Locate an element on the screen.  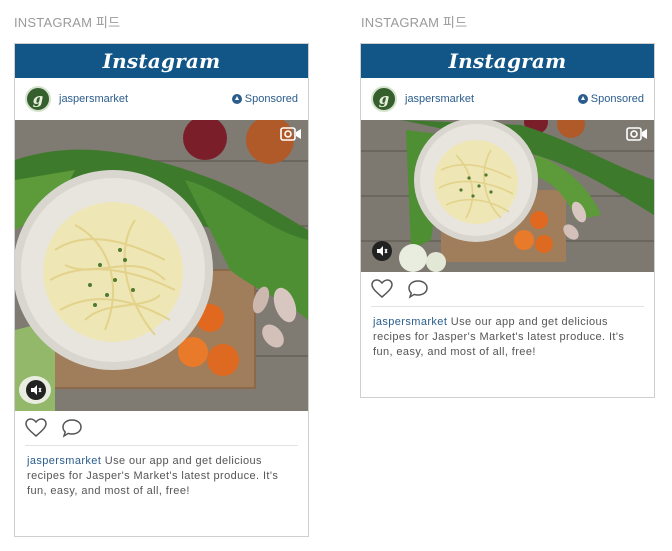
pasta-photo is located at coordinates (507, 196).